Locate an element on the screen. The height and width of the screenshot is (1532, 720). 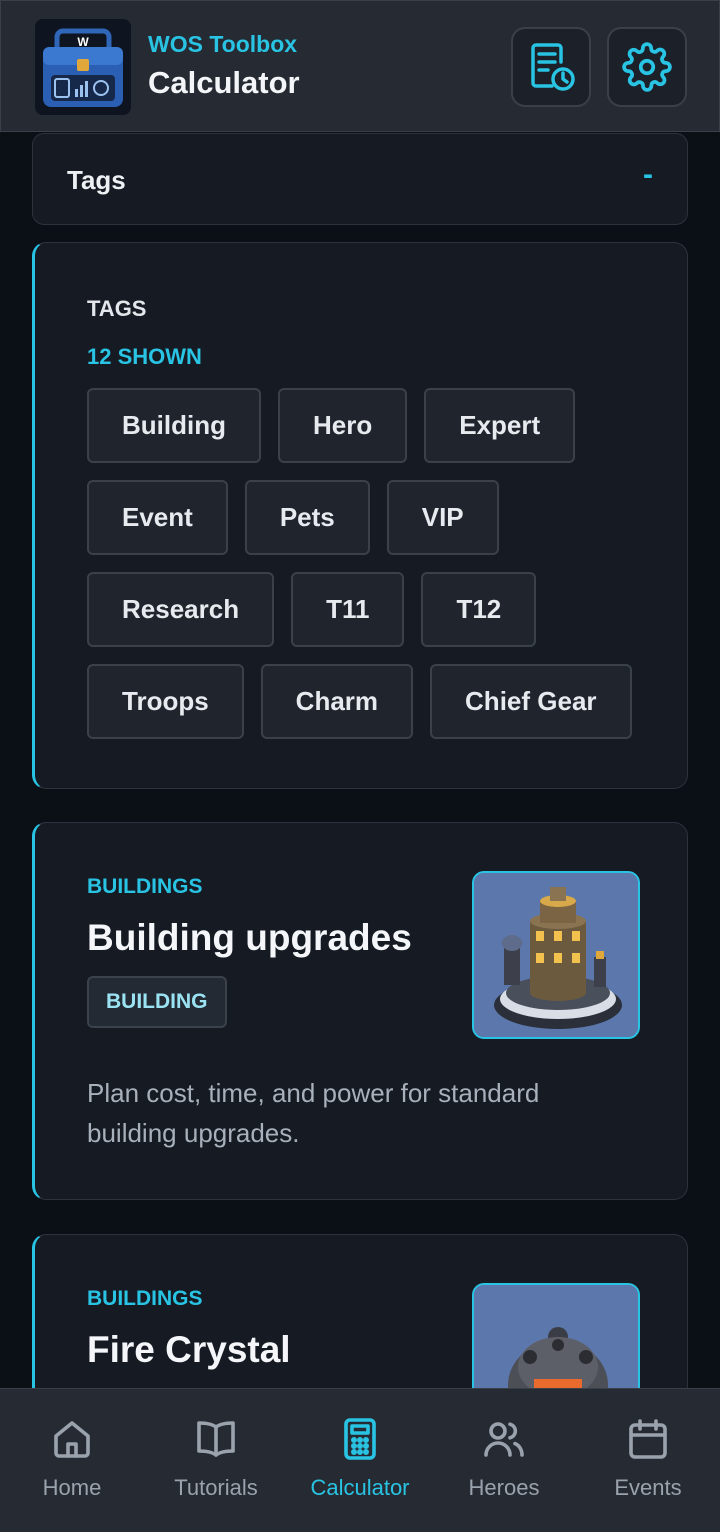
app-name: WOS Toolbox is located at coordinates (223, 44).